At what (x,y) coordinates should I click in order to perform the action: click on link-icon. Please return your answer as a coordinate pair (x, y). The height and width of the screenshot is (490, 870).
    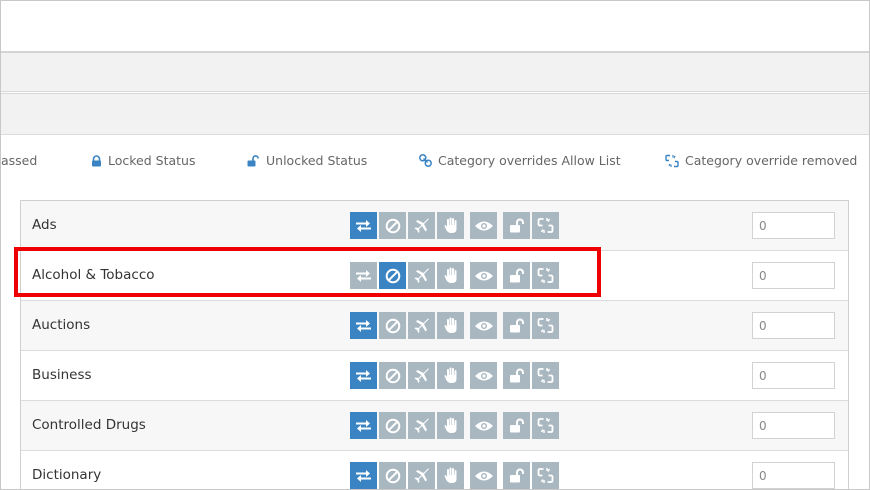
    Looking at the image, I should click on (425, 160).